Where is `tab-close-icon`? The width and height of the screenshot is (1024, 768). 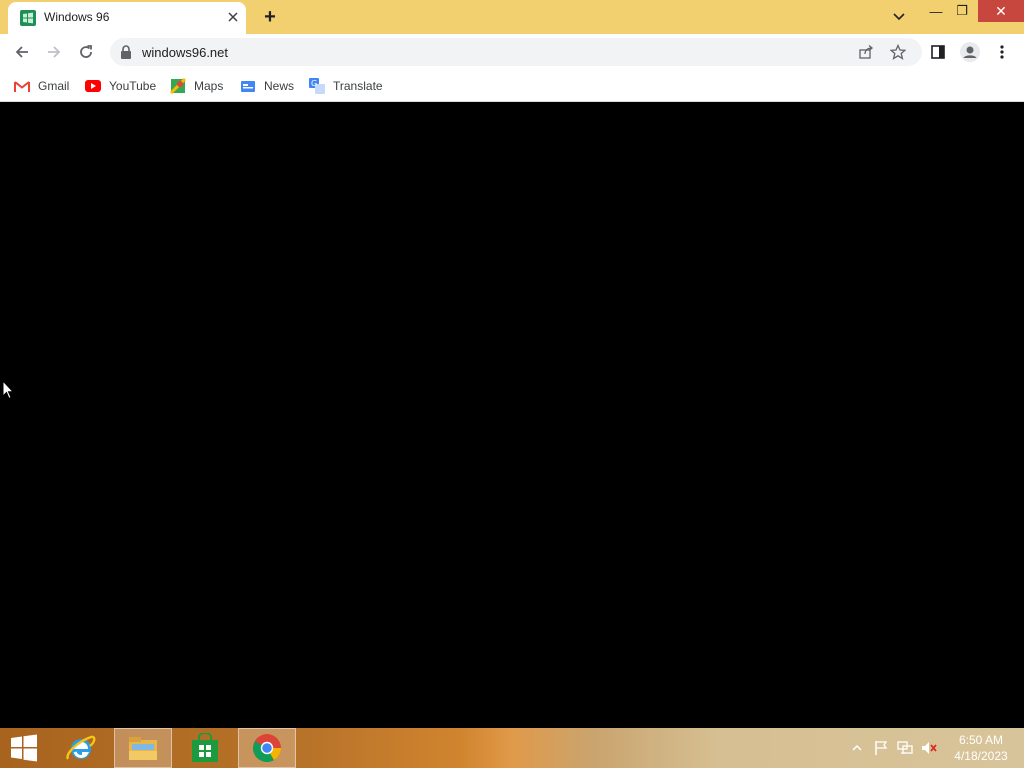 tab-close-icon is located at coordinates (233, 17).